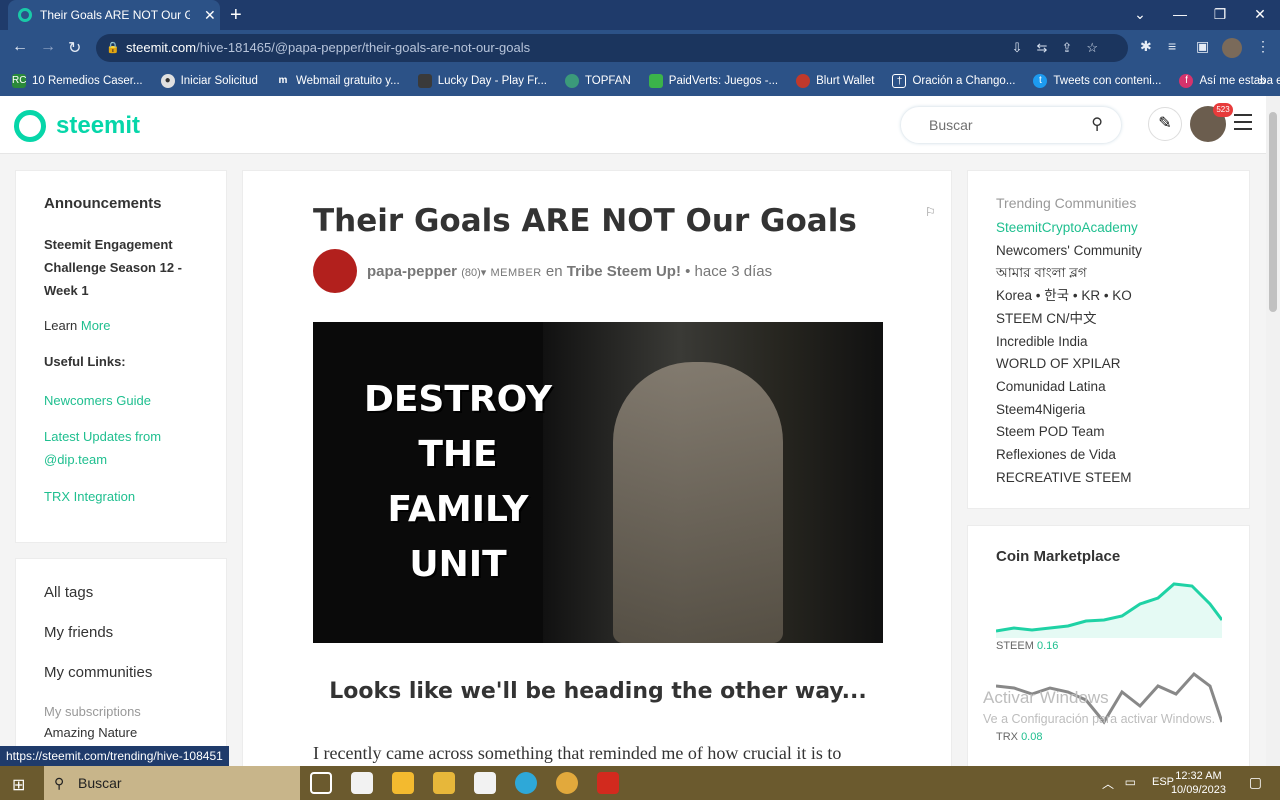 This screenshot has height=800, width=1280. What do you see at coordinates (403, 783) in the screenshot?
I see `binance-icon` at bounding box center [403, 783].